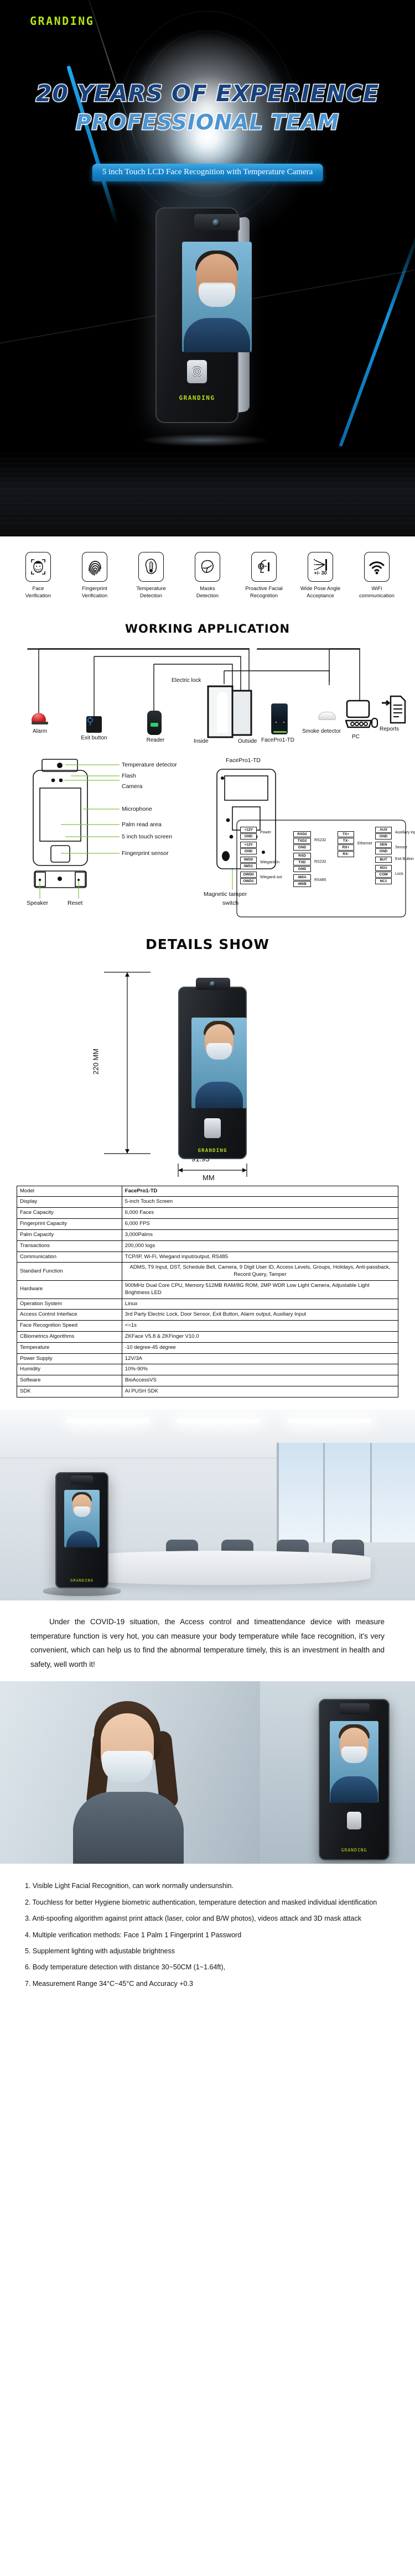  I want to click on device-body: GRANDING, so click(203, 315).